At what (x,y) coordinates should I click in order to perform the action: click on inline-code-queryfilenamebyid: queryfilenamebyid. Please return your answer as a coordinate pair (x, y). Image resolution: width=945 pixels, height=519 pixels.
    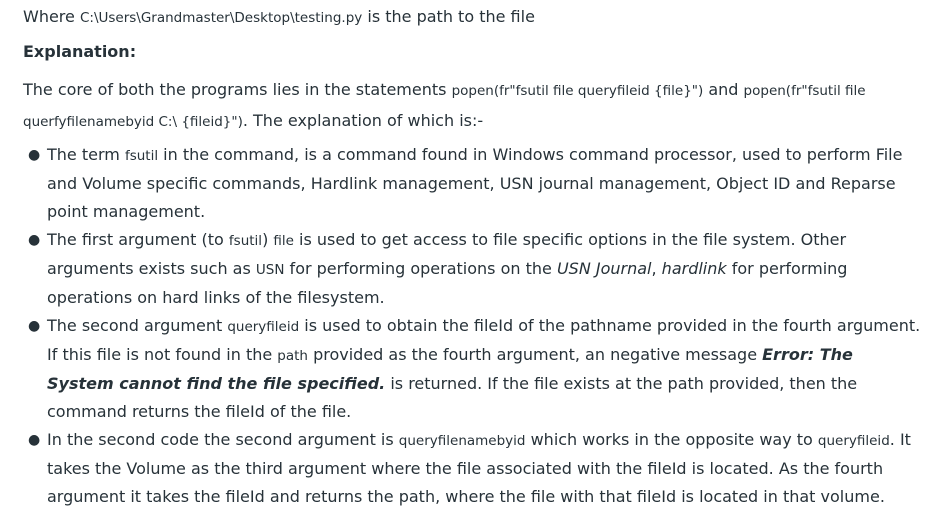
    Looking at the image, I should click on (462, 441).